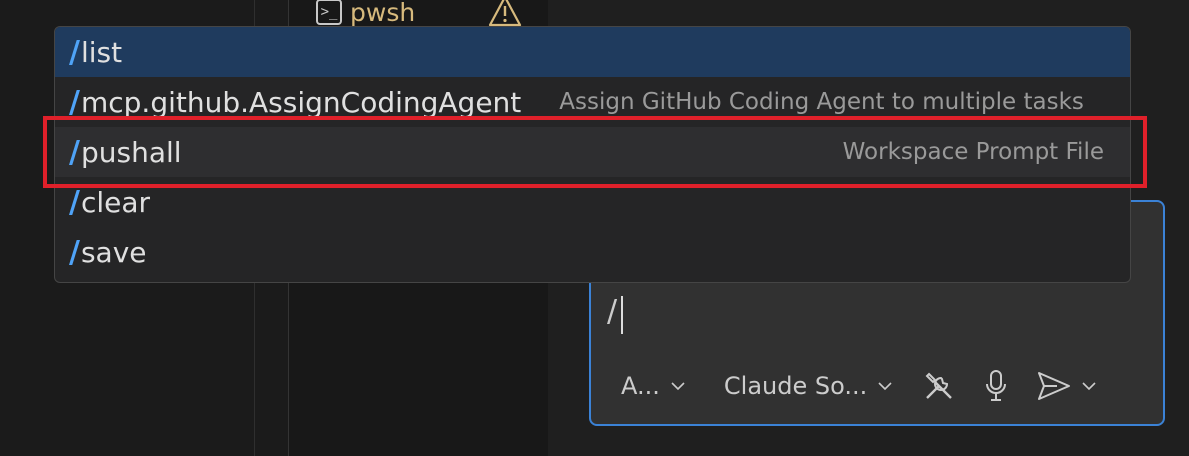  What do you see at coordinates (1054, 386) in the screenshot?
I see `send-icon` at bounding box center [1054, 386].